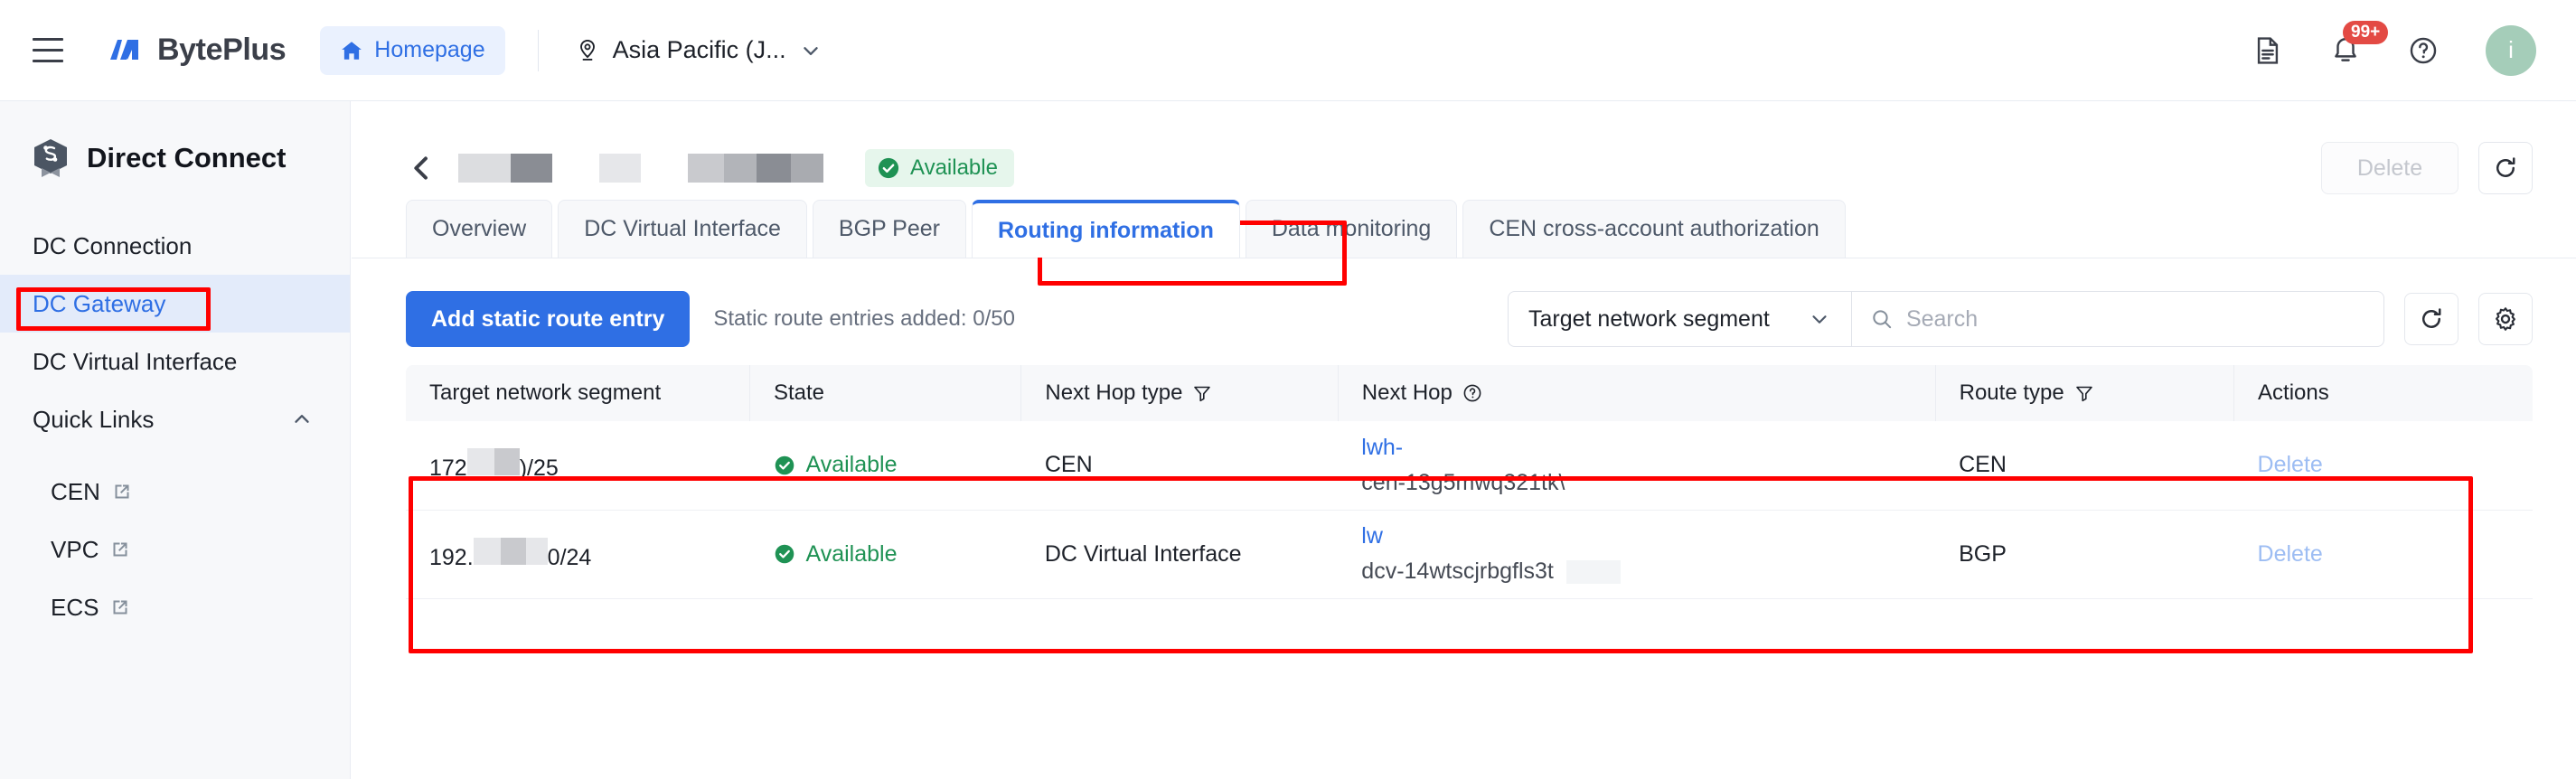 The image size is (2576, 779). What do you see at coordinates (302, 419) in the screenshot?
I see `chevron-up-icon` at bounding box center [302, 419].